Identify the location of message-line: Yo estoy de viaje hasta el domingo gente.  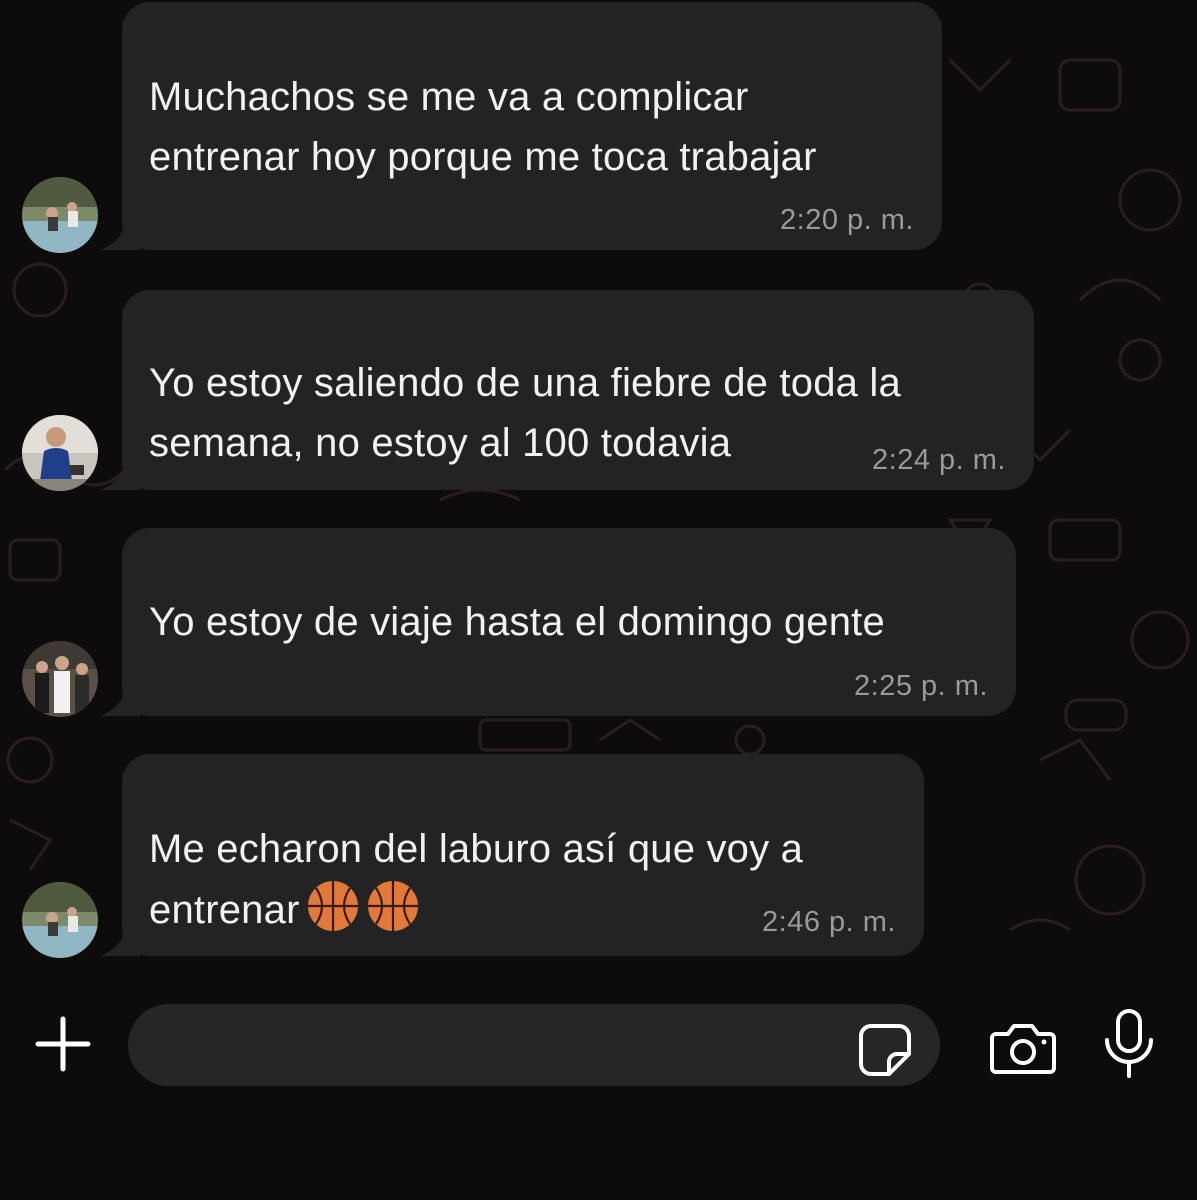
(517, 622).